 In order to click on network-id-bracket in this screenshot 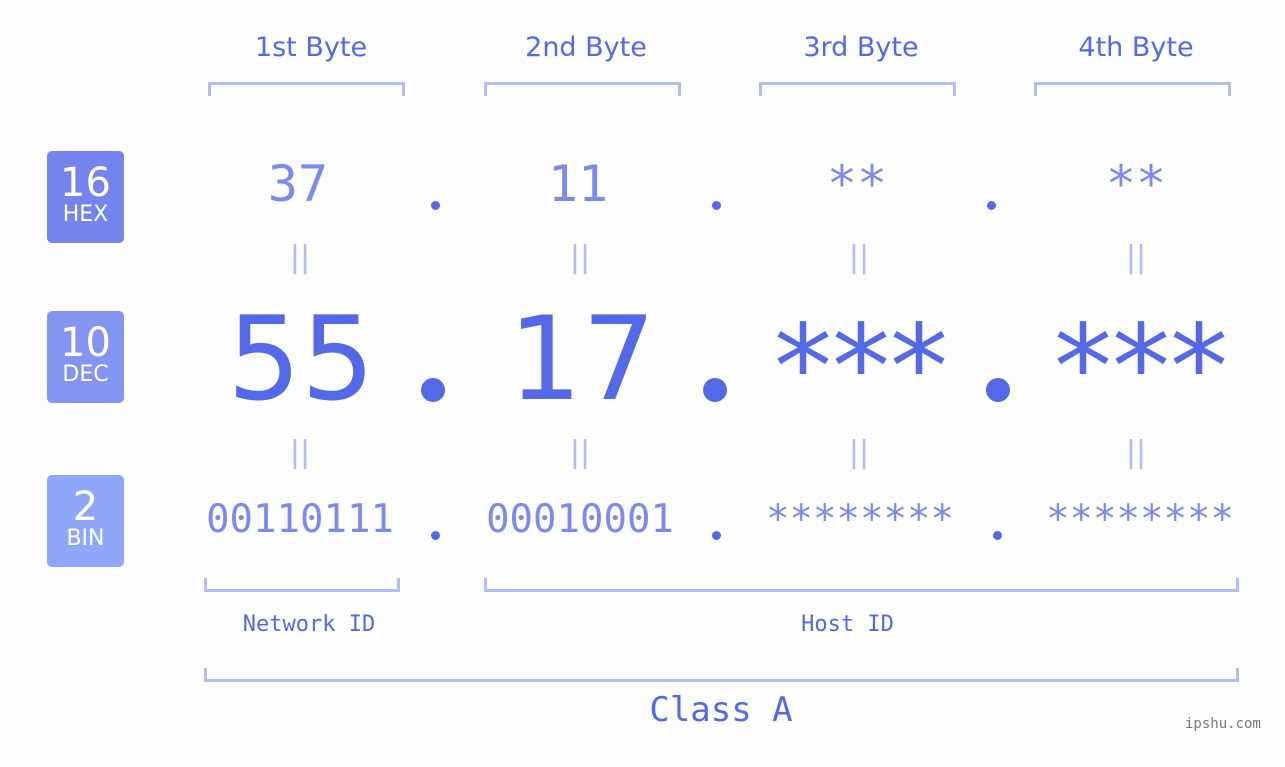, I will do `click(302, 585)`.